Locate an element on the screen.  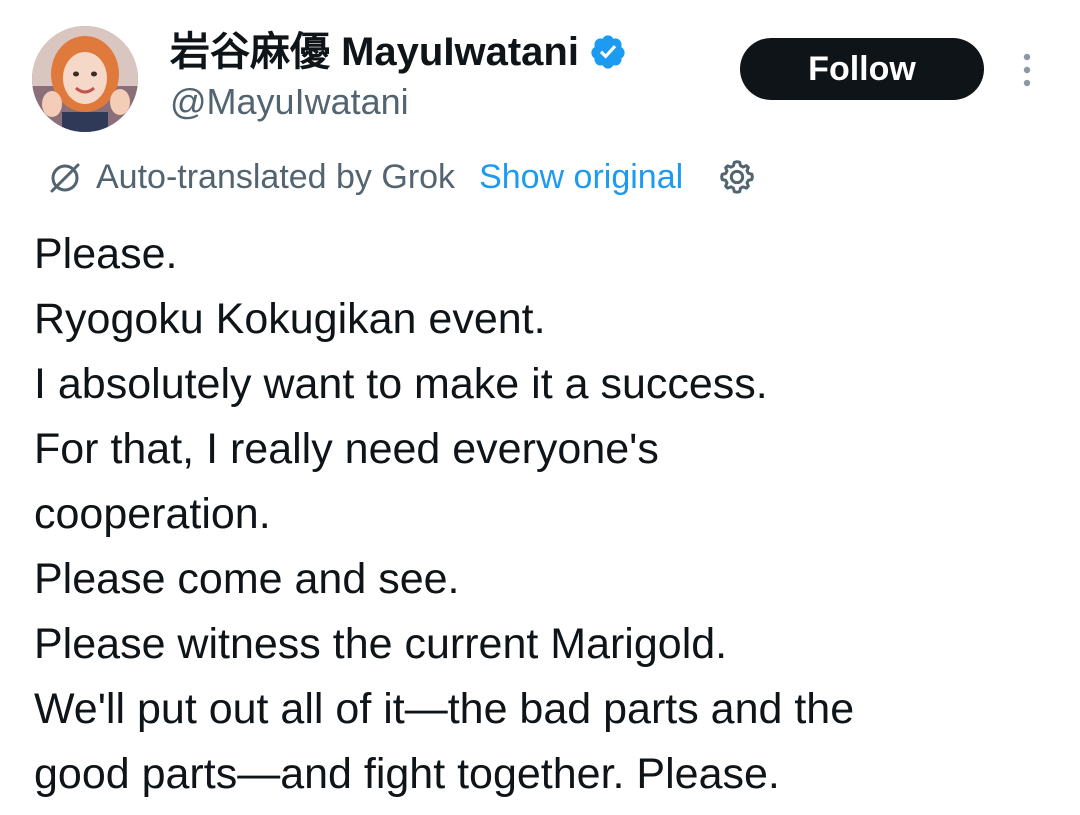
tweet-line: cooperation. is located at coordinates (152, 514).